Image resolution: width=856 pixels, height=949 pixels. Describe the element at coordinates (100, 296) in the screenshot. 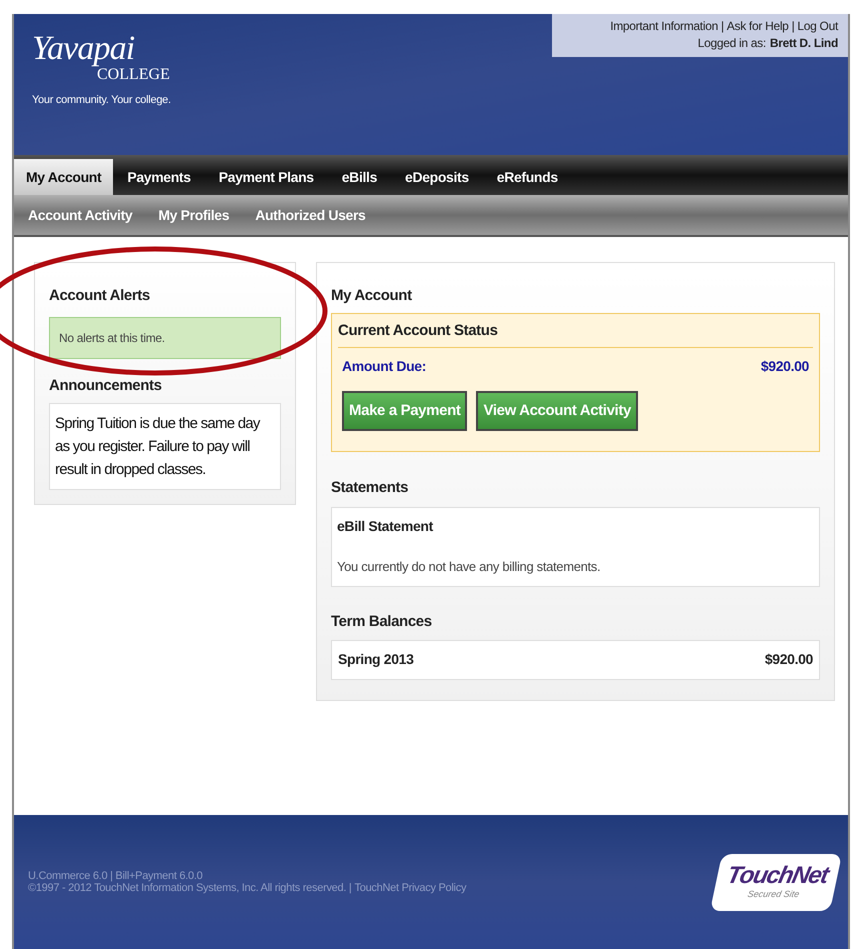

I see `section-title: Account Alerts` at that location.